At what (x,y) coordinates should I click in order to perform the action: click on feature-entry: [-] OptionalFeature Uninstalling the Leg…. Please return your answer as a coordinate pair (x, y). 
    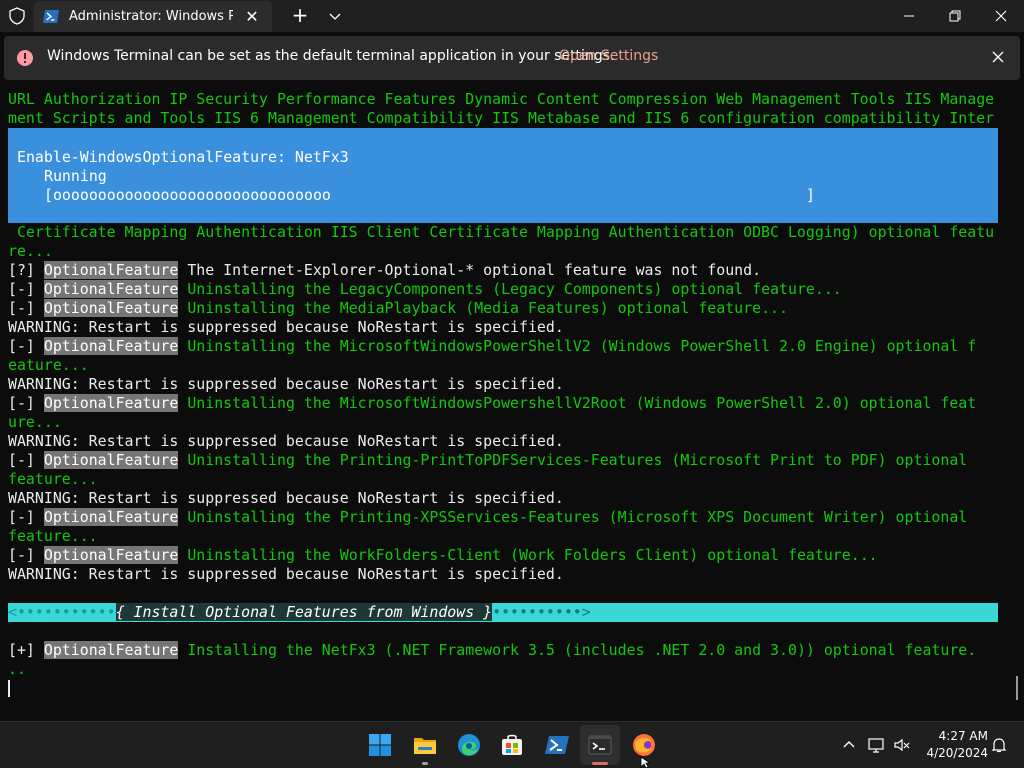
    Looking at the image, I should click on (425, 289).